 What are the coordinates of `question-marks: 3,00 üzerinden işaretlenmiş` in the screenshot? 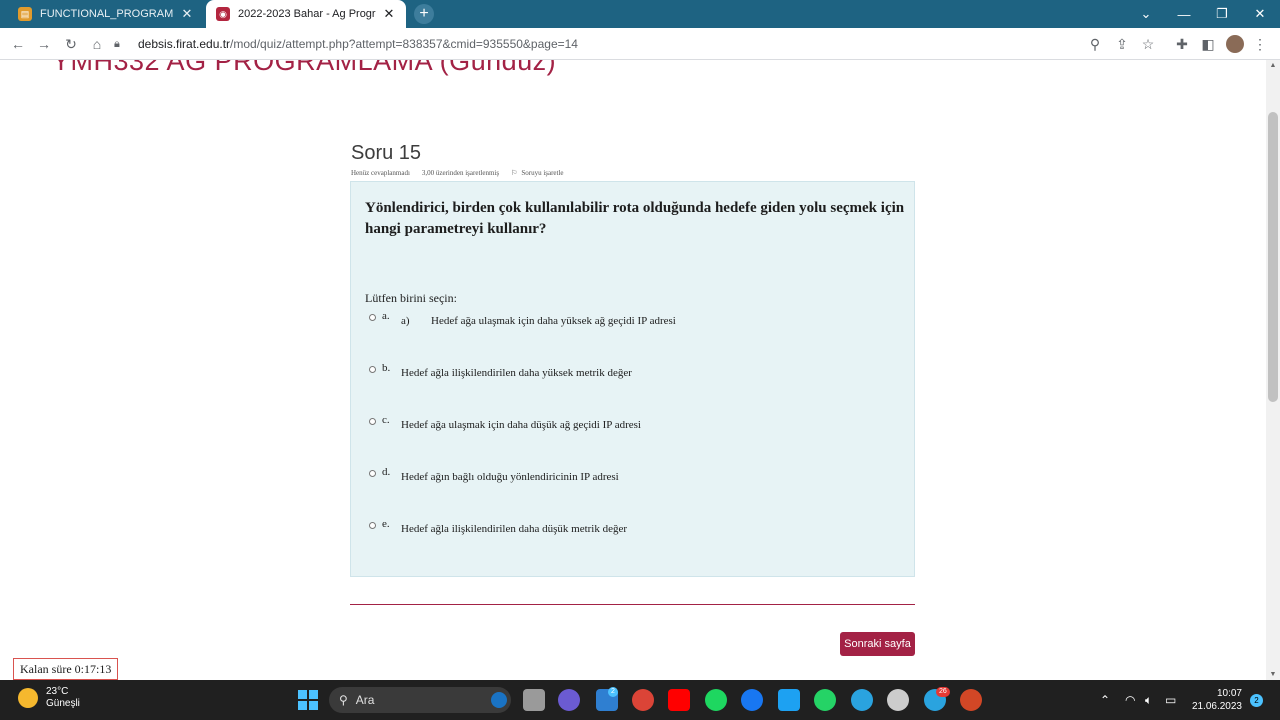 It's located at (460, 173).